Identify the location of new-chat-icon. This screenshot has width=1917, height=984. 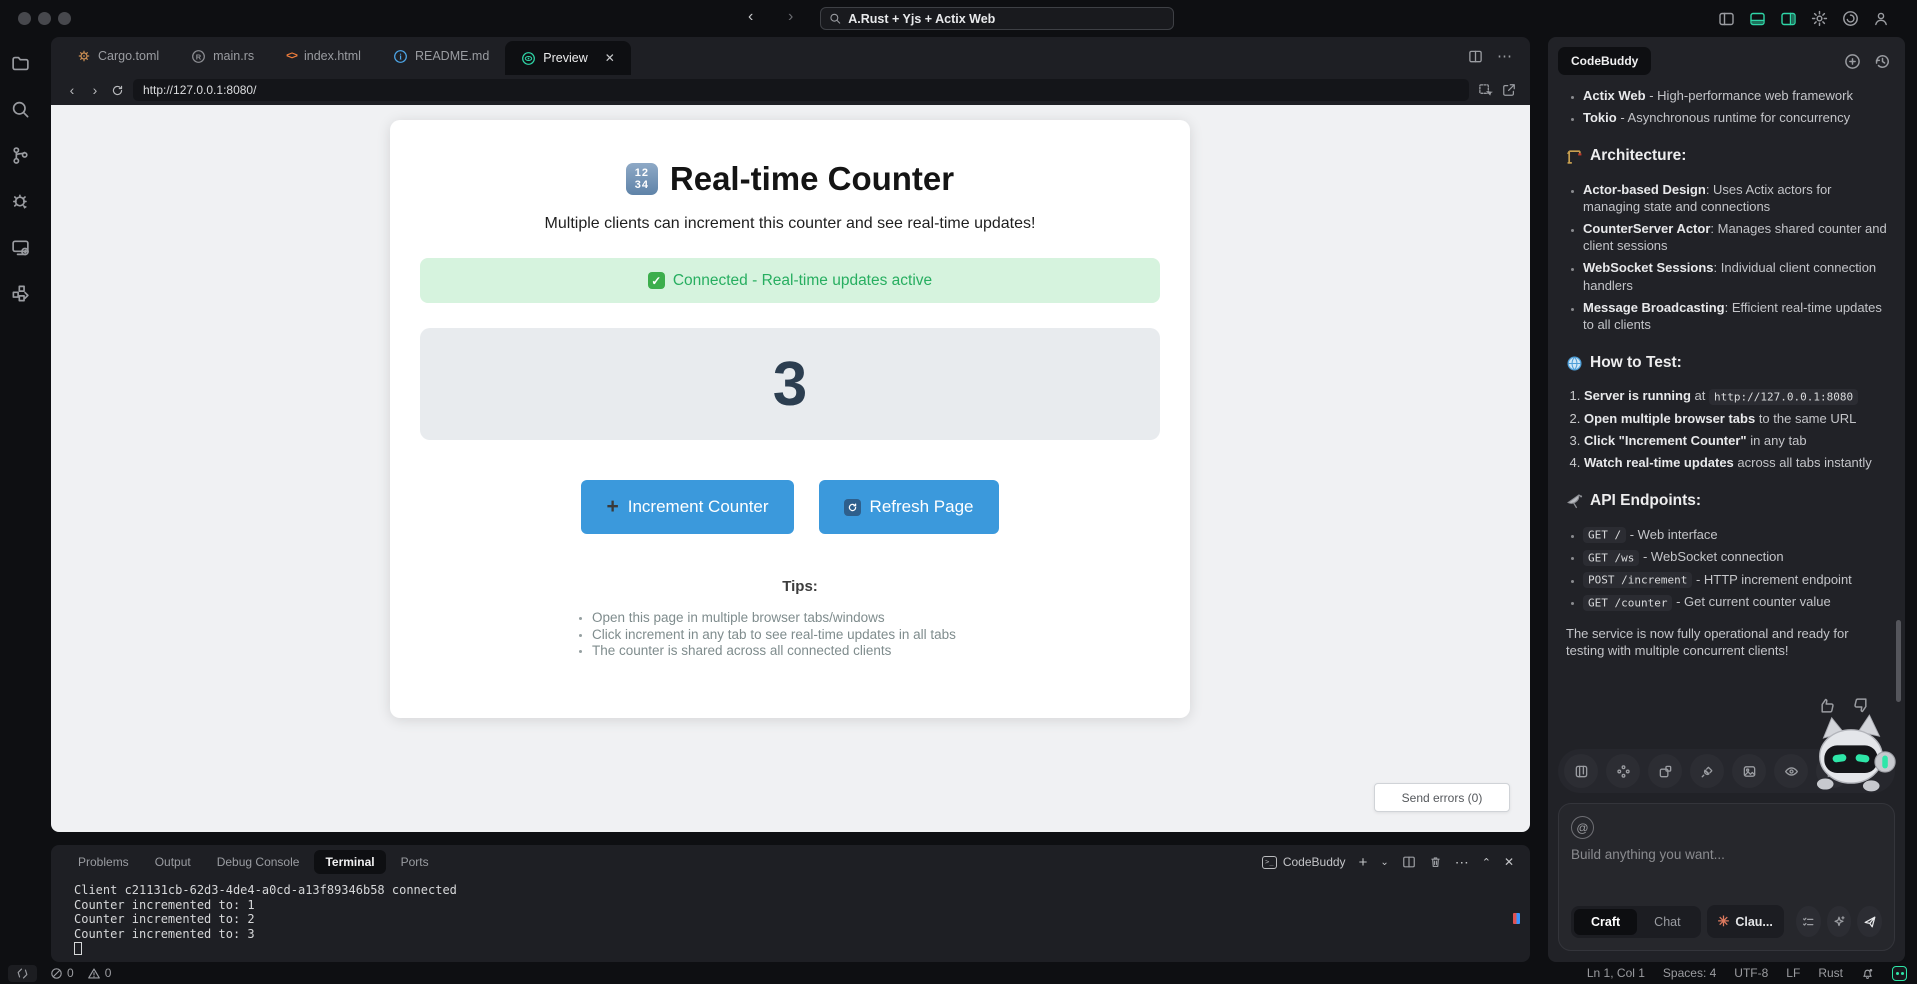
(1852, 61).